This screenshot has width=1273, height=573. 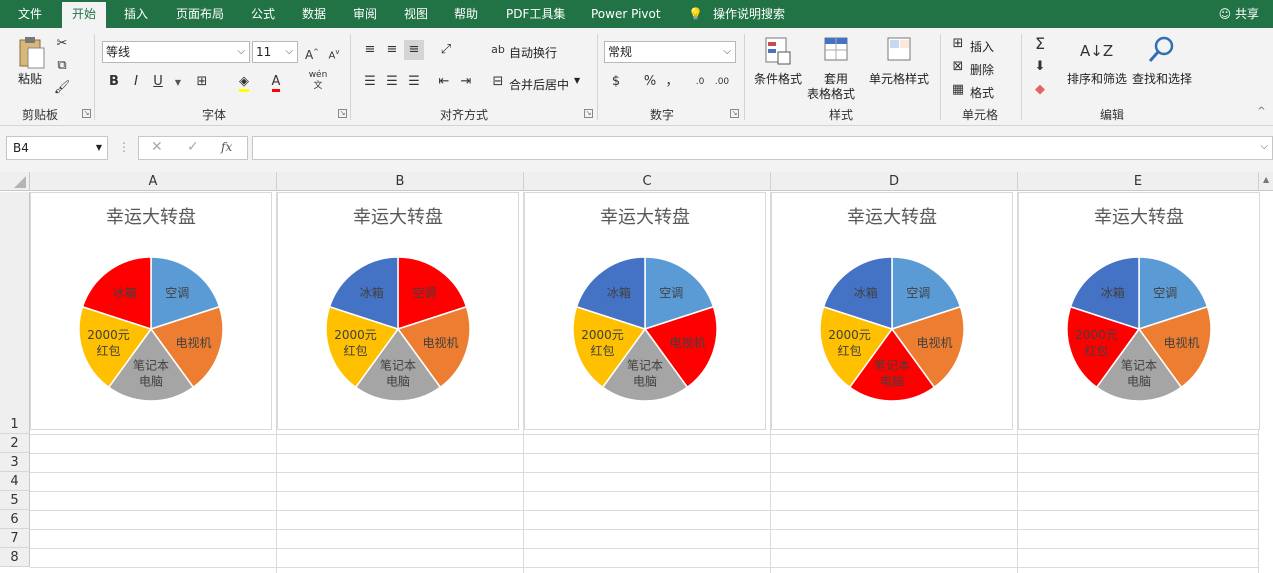 I want to click on alignment-launcher-icon: ↘, so click(x=588, y=113).